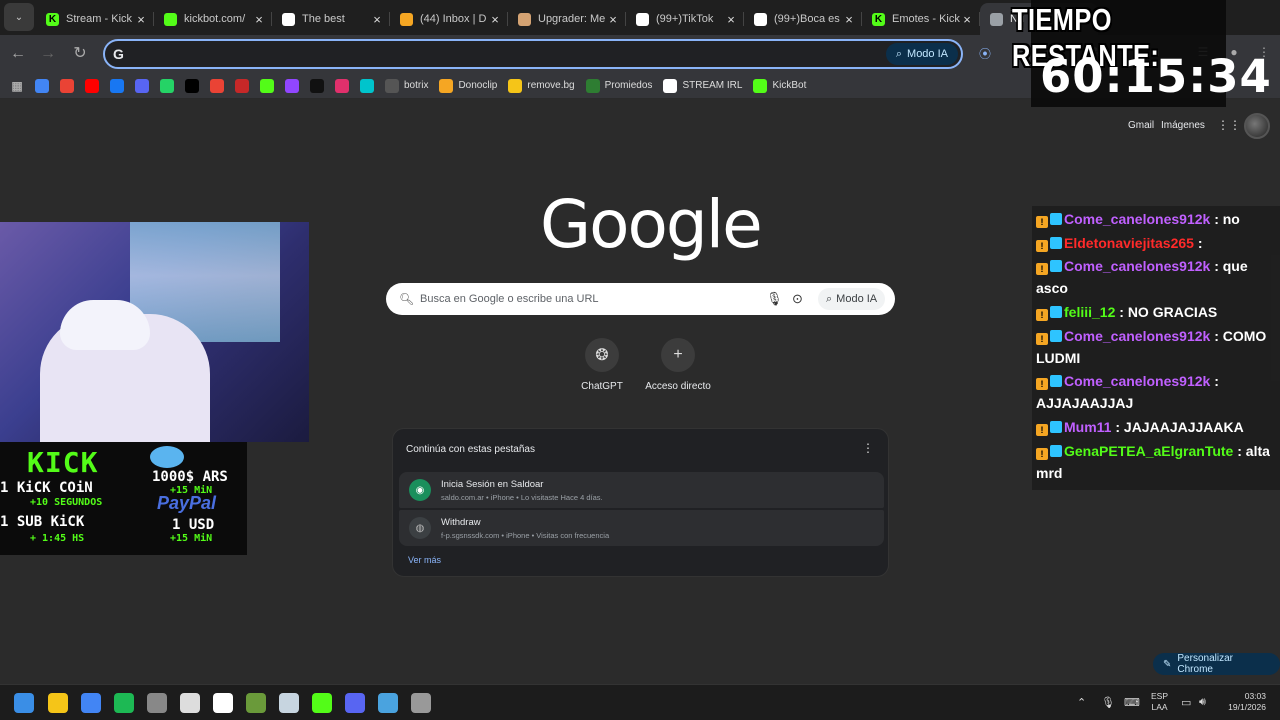 This screenshot has width=1280, height=720. I want to click on discord-icon, so click(355, 703).